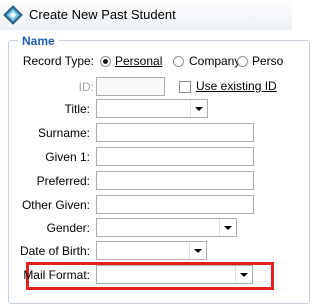  What do you see at coordinates (38, 41) in the screenshot?
I see `group-title: Name` at bounding box center [38, 41].